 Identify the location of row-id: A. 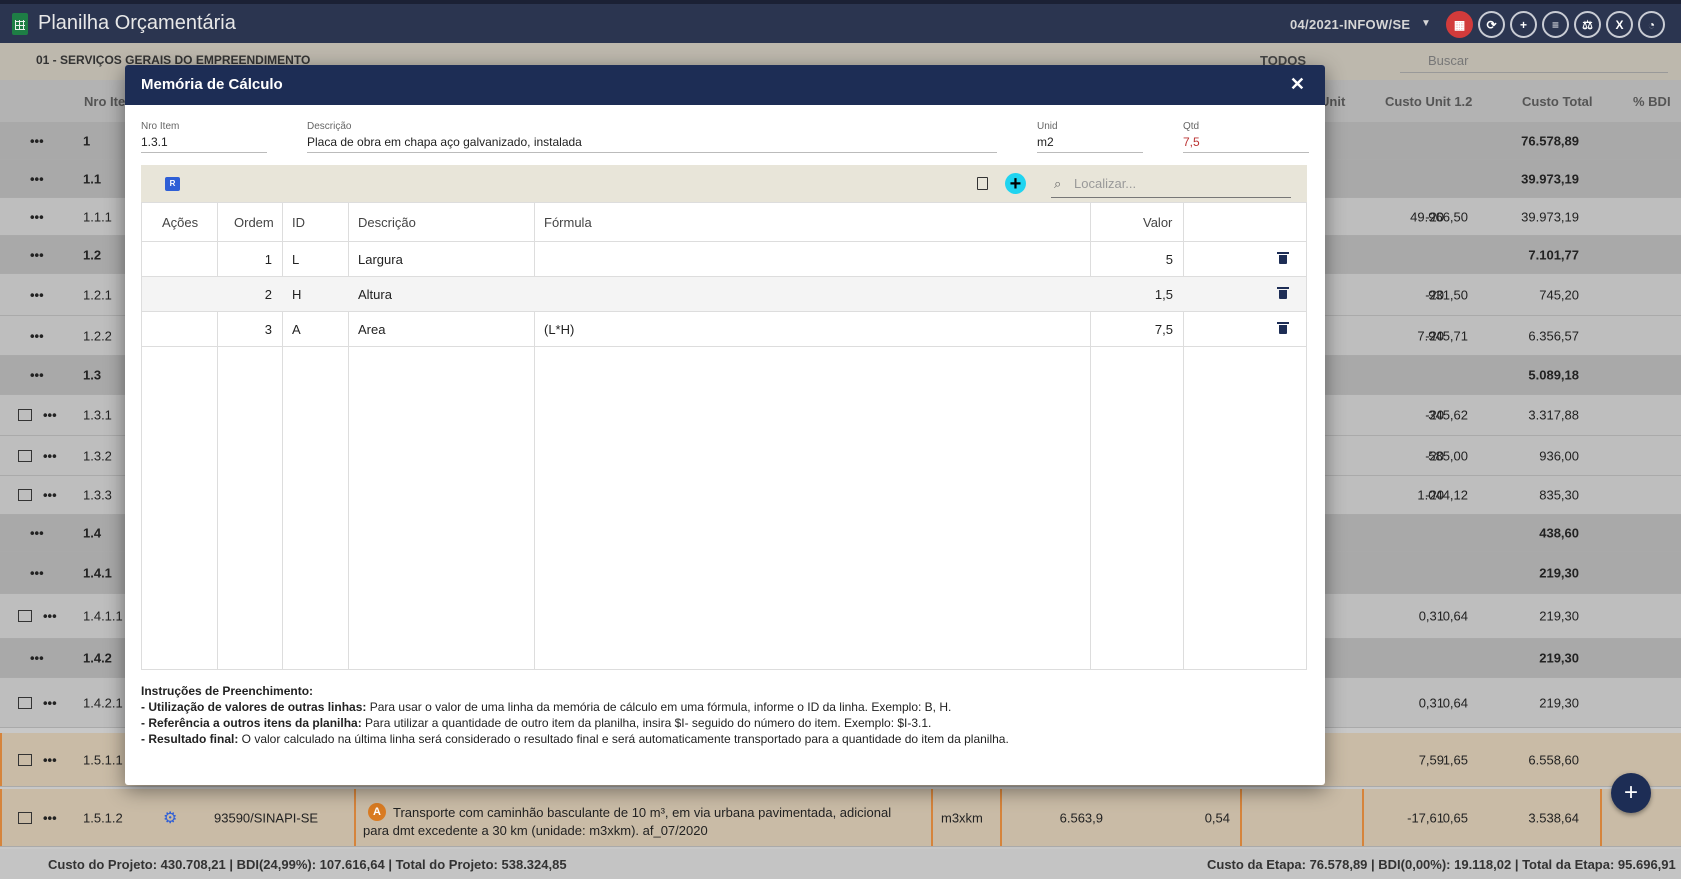
(296, 329).